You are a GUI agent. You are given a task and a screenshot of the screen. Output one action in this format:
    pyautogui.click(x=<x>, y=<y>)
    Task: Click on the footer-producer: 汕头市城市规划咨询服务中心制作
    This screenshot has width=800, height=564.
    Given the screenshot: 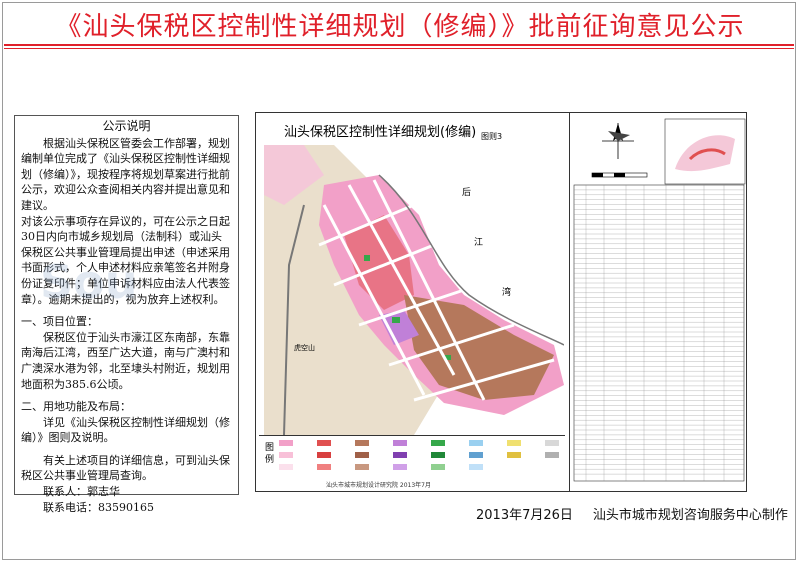 What is the action you would take?
    pyautogui.click(x=690, y=515)
    